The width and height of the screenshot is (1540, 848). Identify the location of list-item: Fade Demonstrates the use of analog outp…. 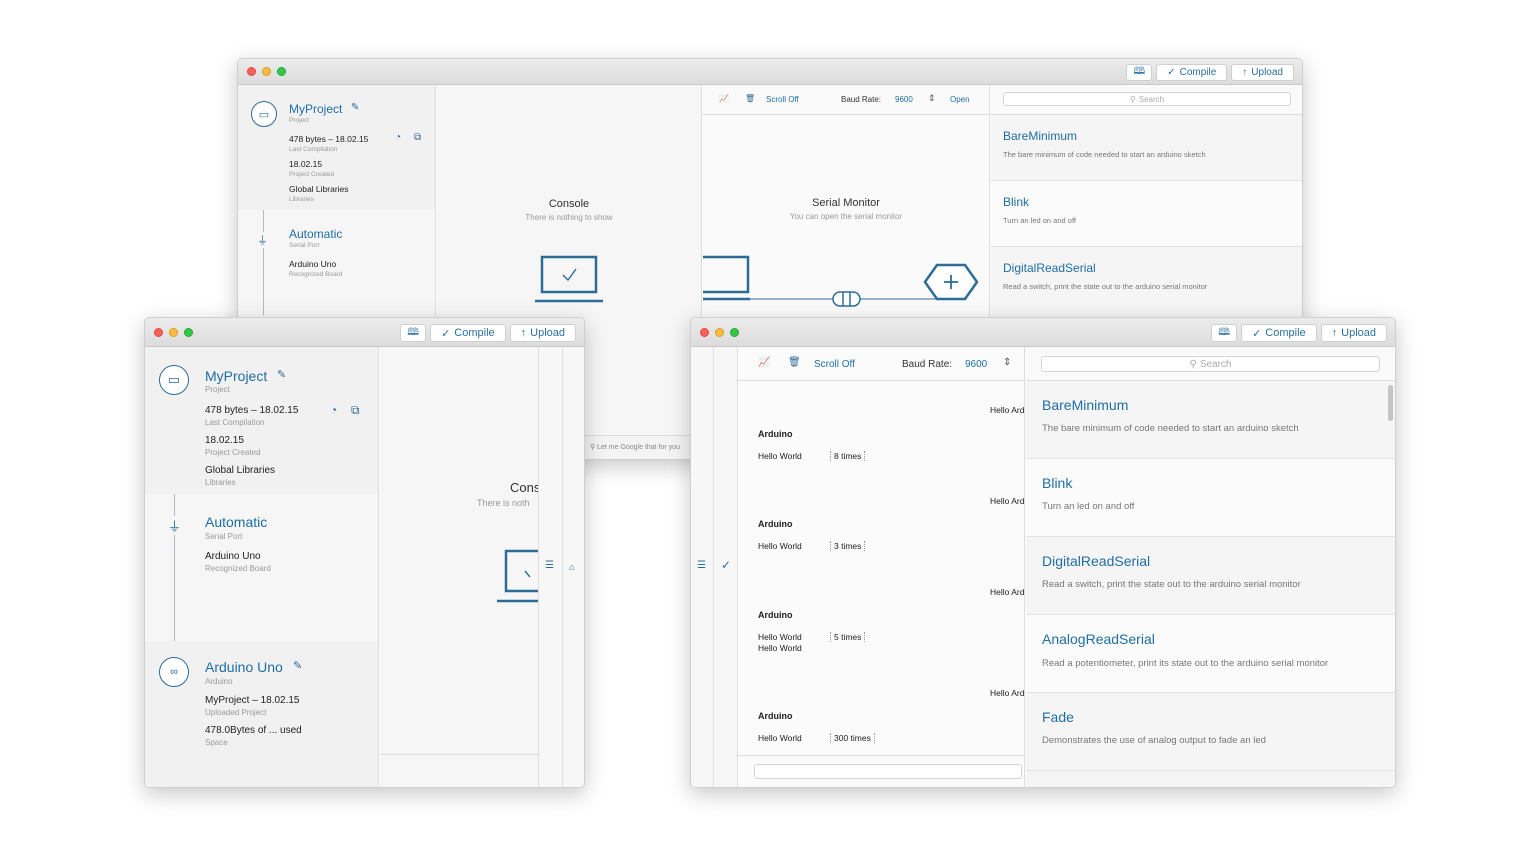
(1210, 732).